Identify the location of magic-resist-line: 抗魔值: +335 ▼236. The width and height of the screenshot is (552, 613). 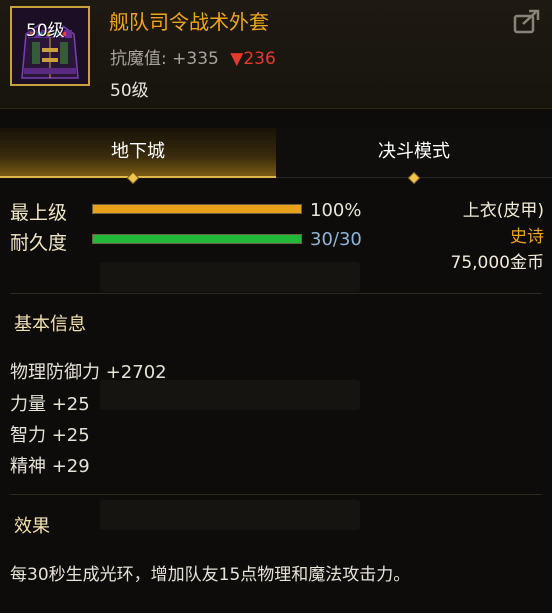
(193, 56).